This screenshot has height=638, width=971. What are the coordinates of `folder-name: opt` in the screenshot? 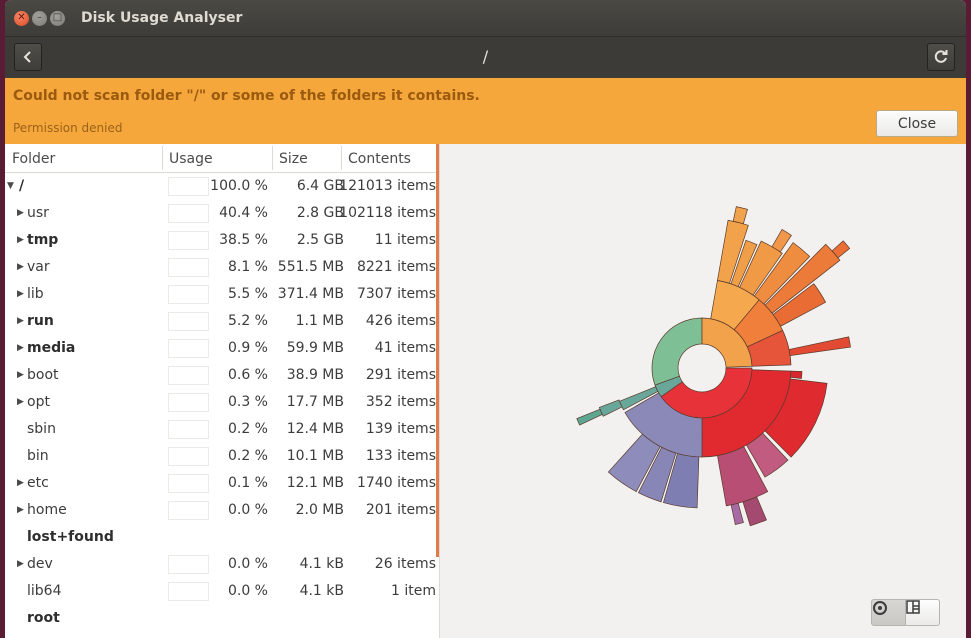 It's located at (38, 402).